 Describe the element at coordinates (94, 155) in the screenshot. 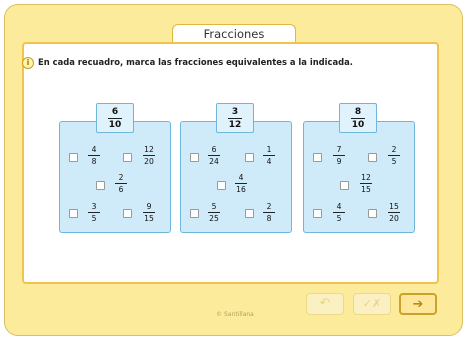

I see `option-fraction-1-1: 48` at that location.